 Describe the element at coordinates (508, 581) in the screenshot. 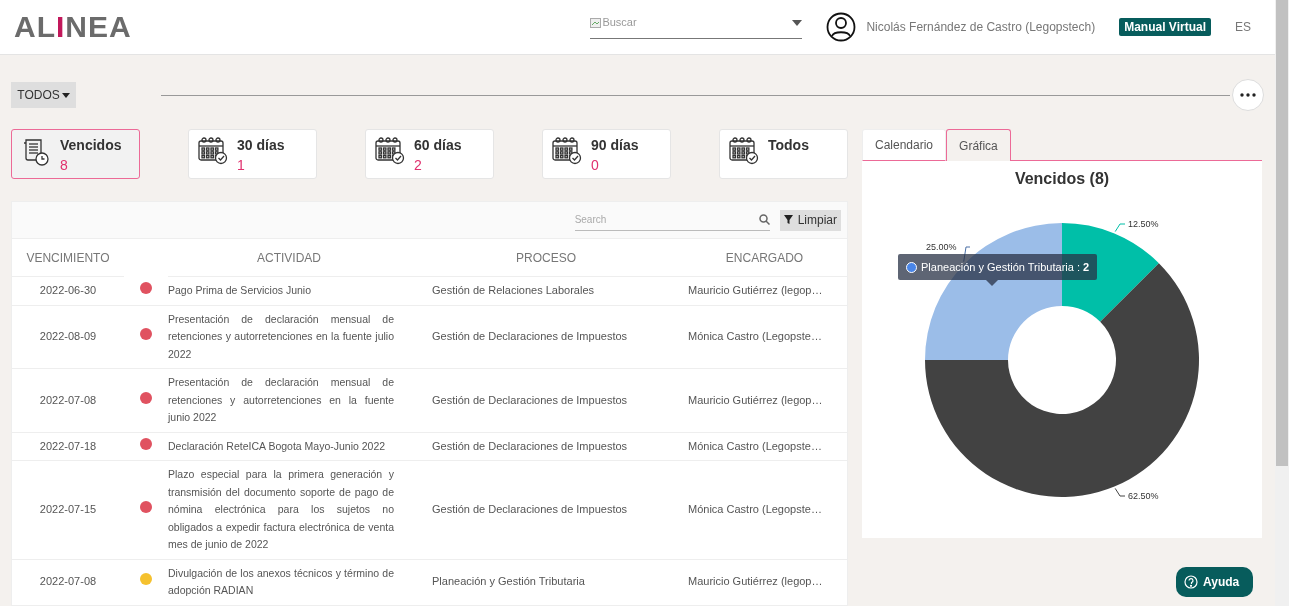

I see `process-cell: Planeación y Gestión Tributaria` at that location.